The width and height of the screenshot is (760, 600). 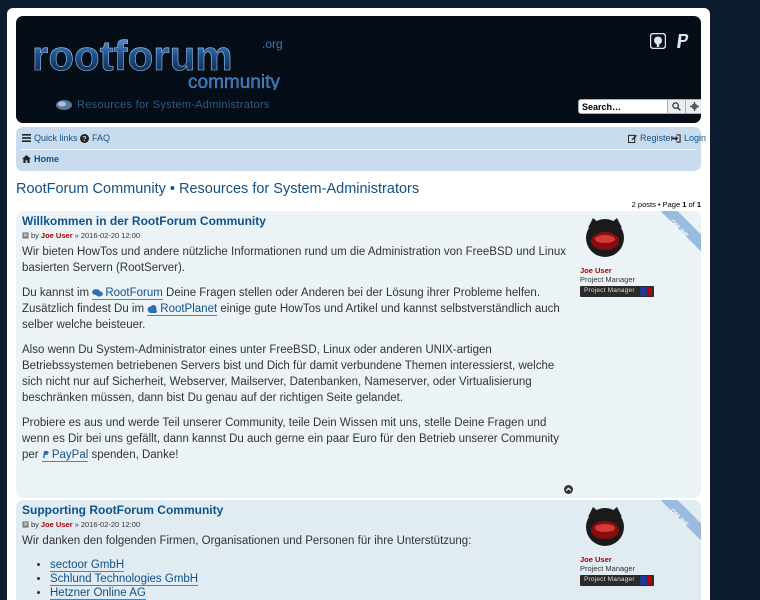 What do you see at coordinates (70, 455) in the screenshot?
I see `paypal-link-label: PayPal` at bounding box center [70, 455].